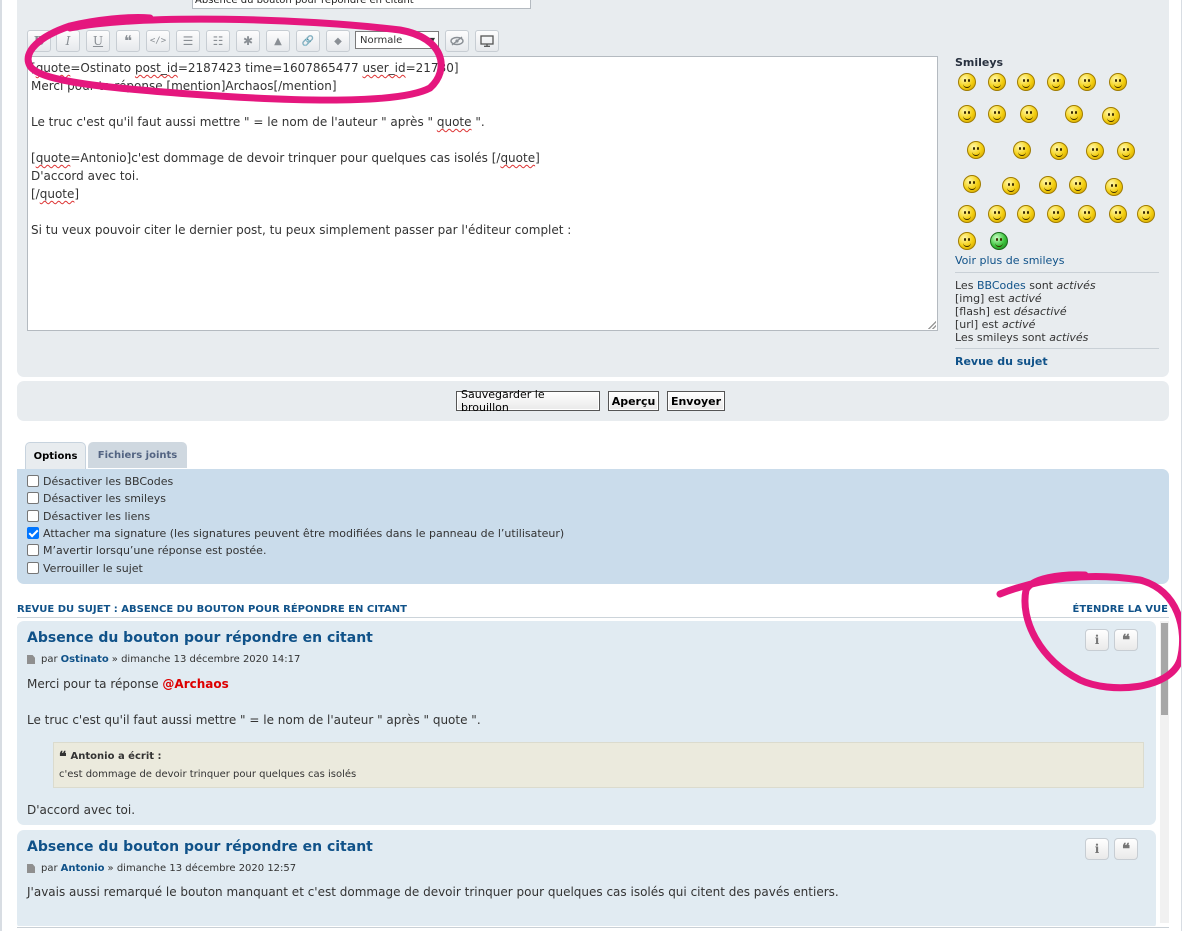 Image resolution: width=1188 pixels, height=931 pixels. What do you see at coordinates (338, 41) in the screenshot?
I see `color-icon: ◆` at bounding box center [338, 41].